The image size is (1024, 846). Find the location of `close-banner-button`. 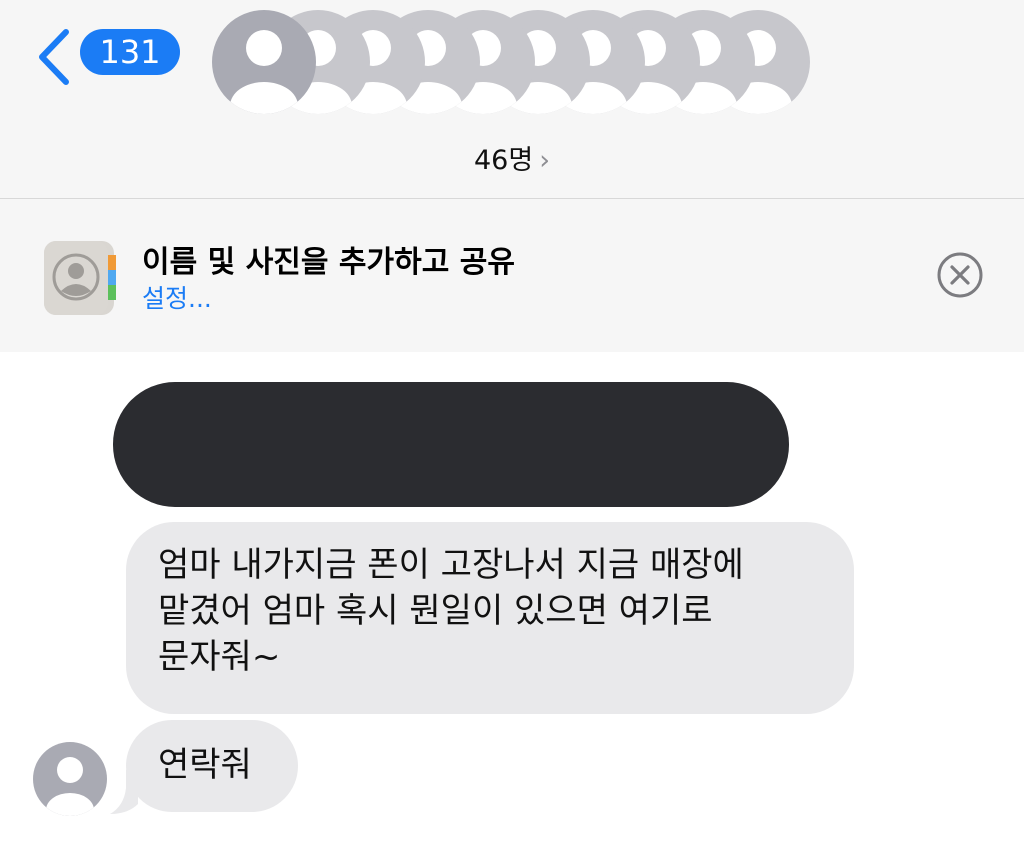

close-banner-button is located at coordinates (960, 275).